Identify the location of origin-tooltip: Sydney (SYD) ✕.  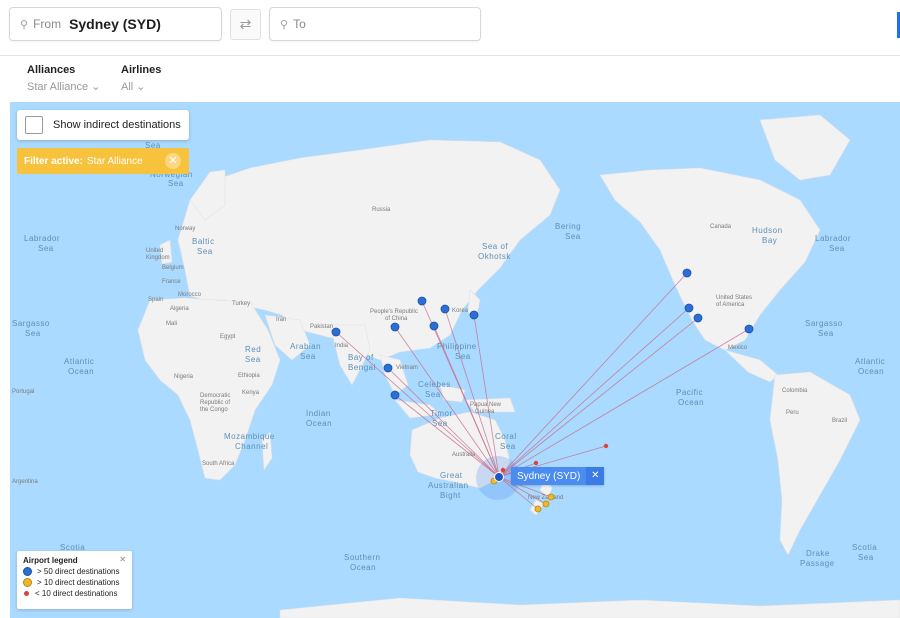
(558, 476).